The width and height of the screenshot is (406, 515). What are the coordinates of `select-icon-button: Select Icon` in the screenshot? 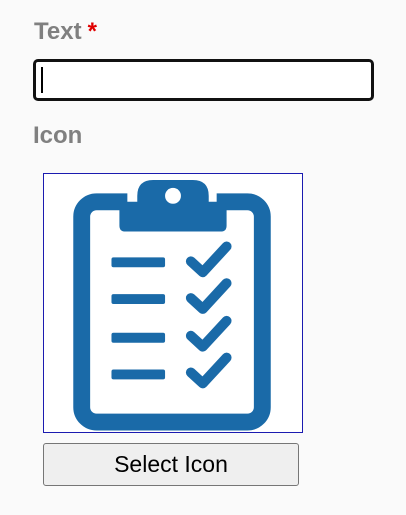 It's located at (171, 464).